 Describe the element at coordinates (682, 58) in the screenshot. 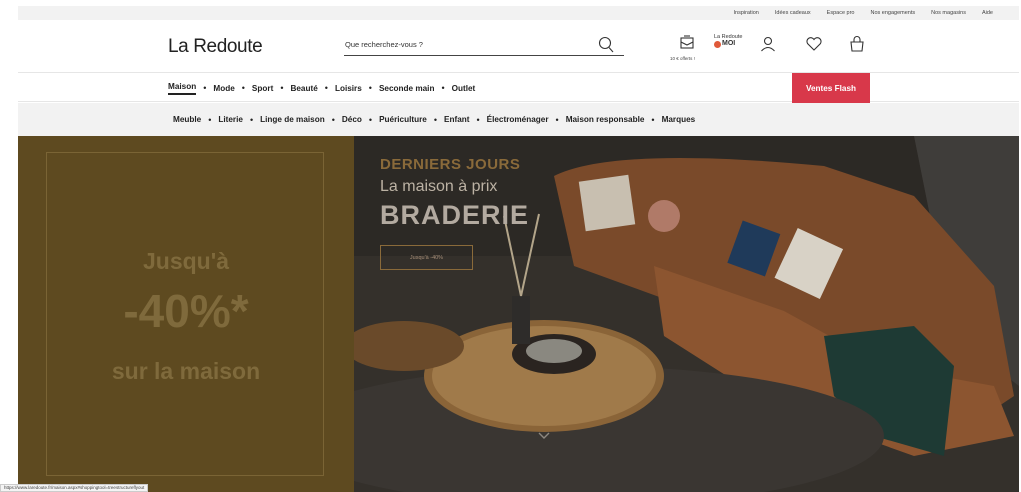

I see `offer-text: 10 € offerts !` at that location.